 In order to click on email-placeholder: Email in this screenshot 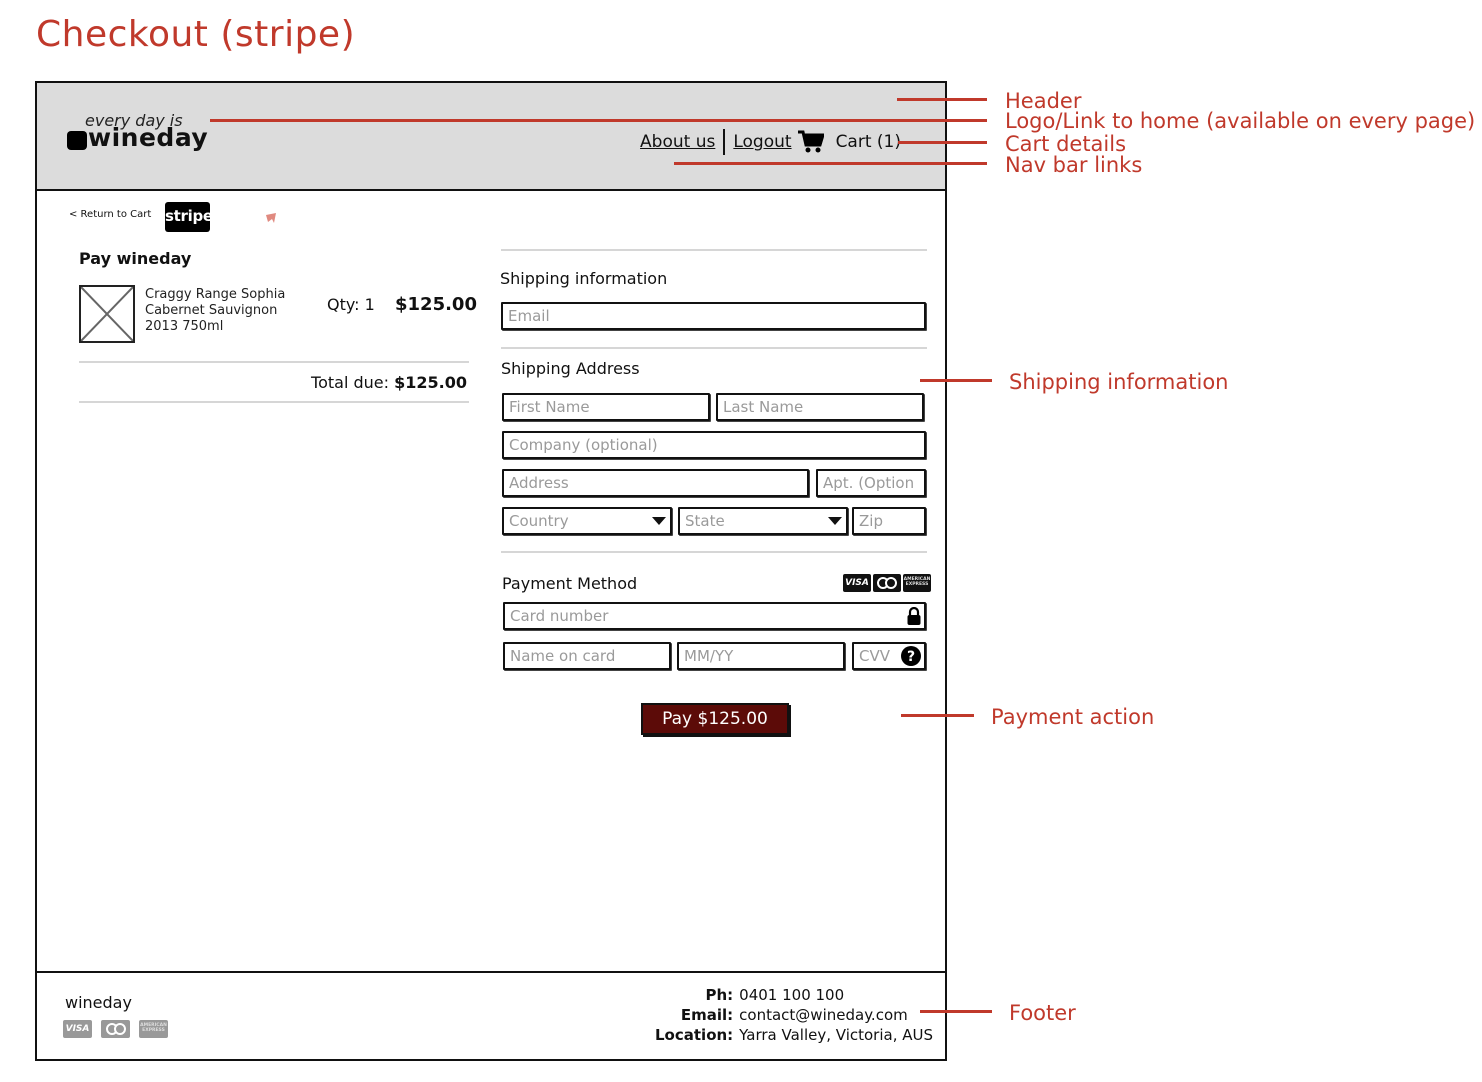, I will do `click(529, 316)`.